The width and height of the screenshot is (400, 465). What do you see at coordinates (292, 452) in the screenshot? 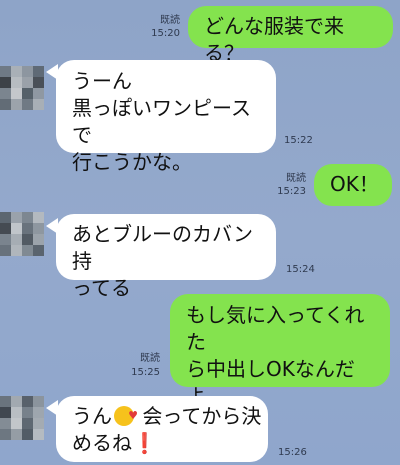
I see `message-time: 15:26` at bounding box center [292, 452].